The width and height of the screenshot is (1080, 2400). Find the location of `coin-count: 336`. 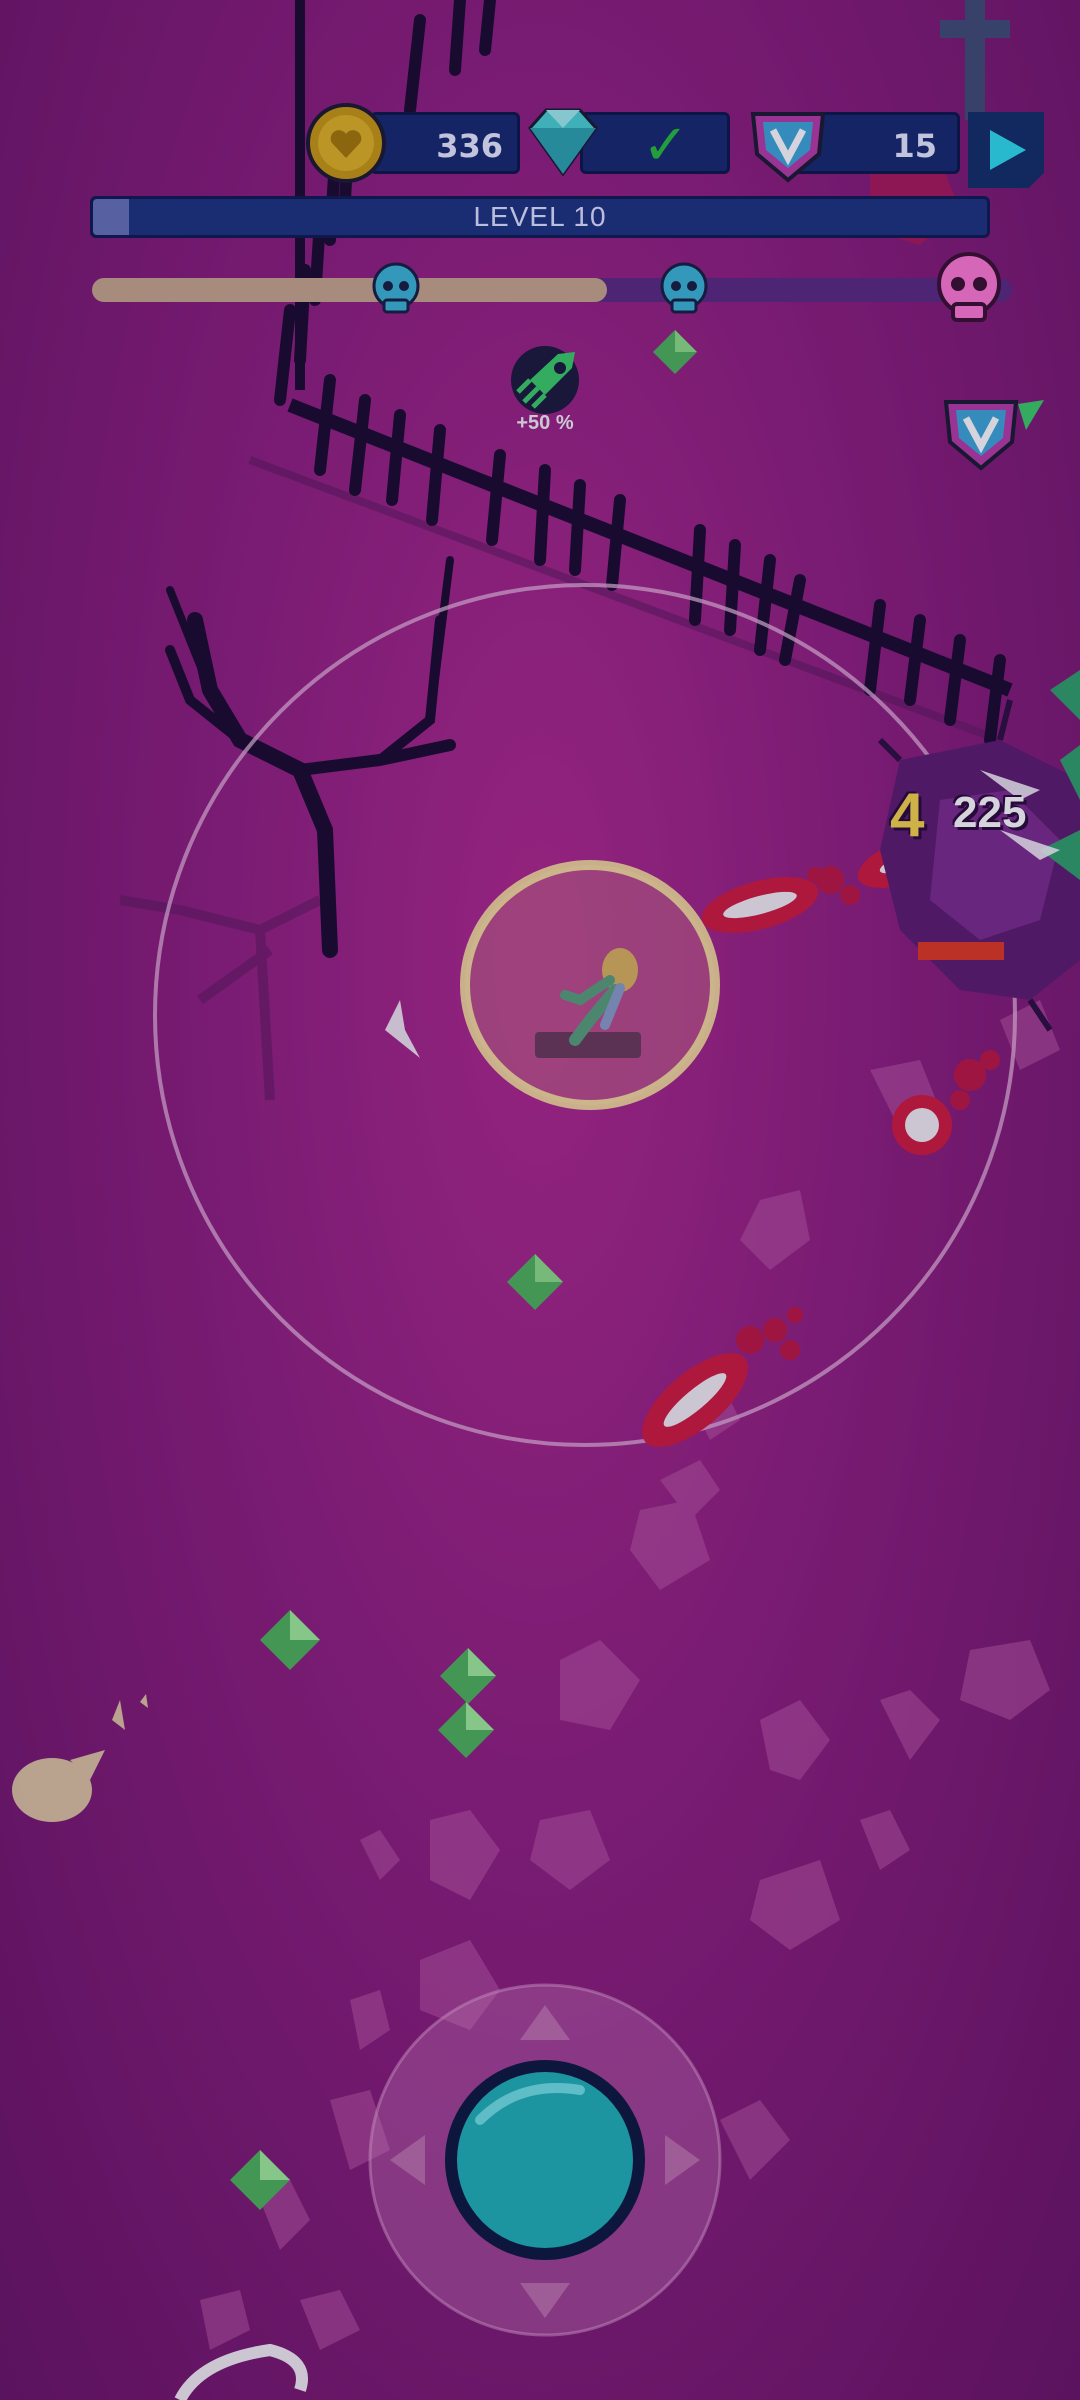

coin-count: 336 is located at coordinates (469, 146).